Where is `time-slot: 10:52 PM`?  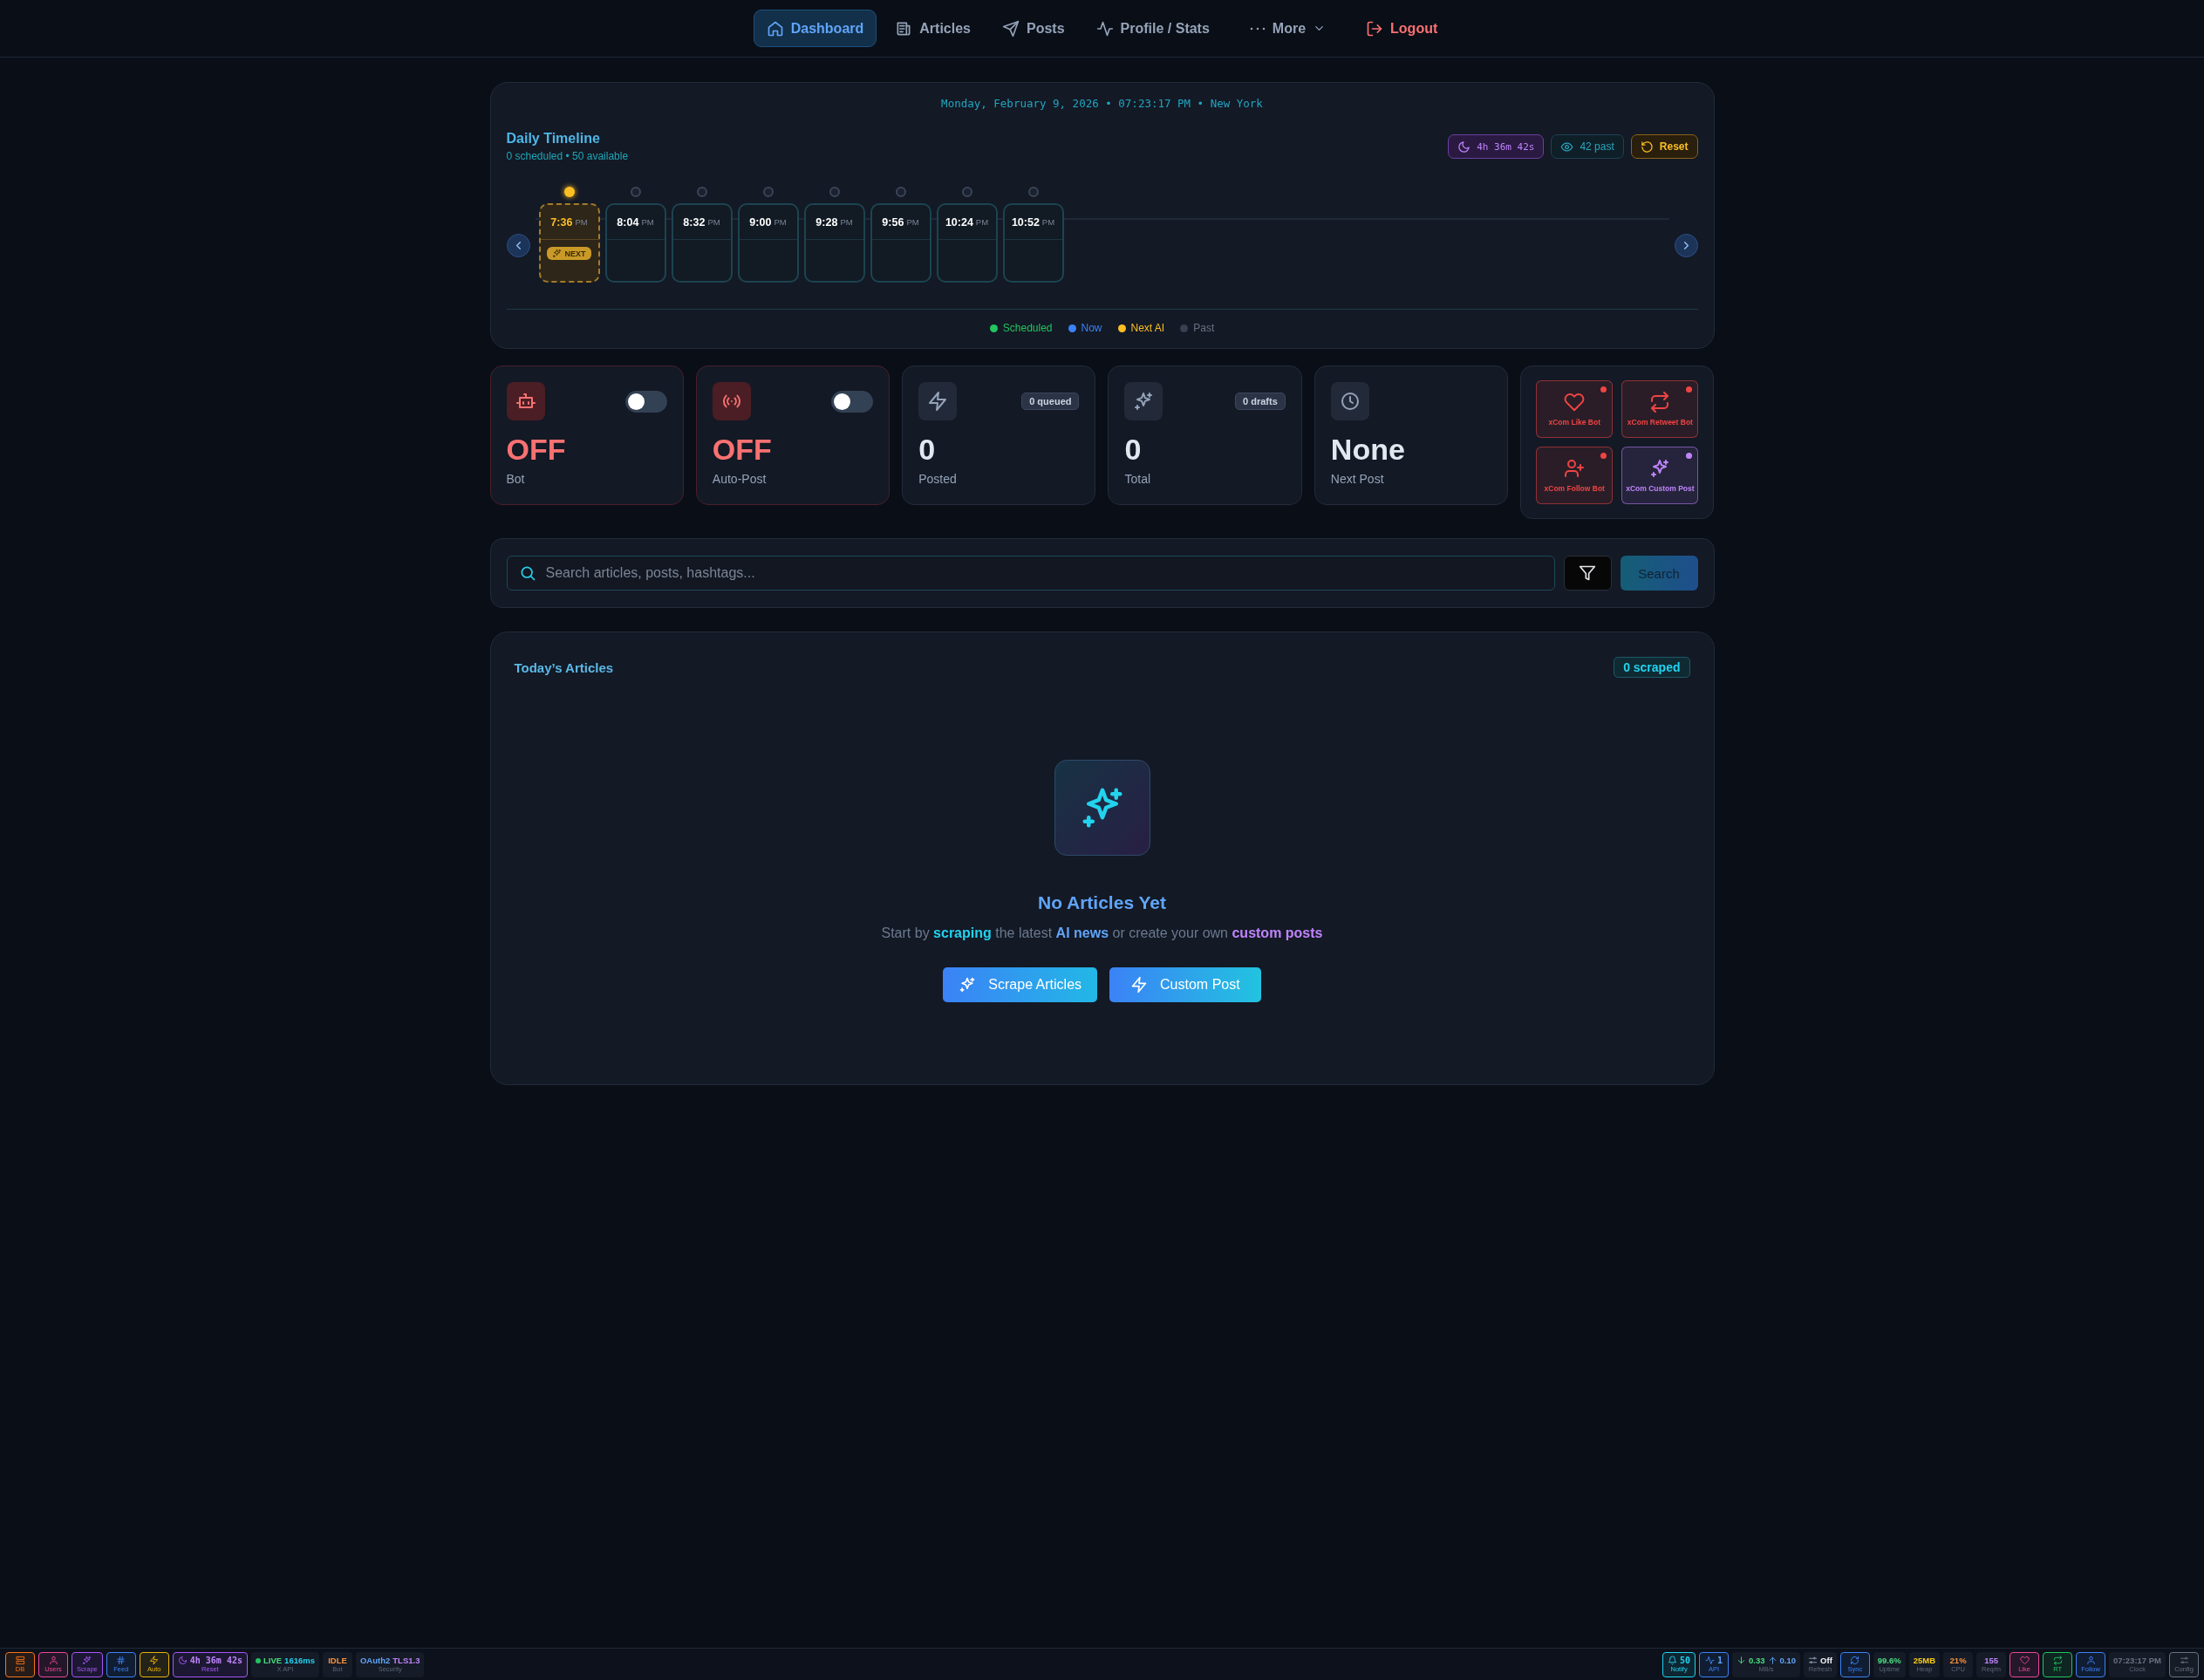
time-slot: 10:52 PM is located at coordinates (1033, 243).